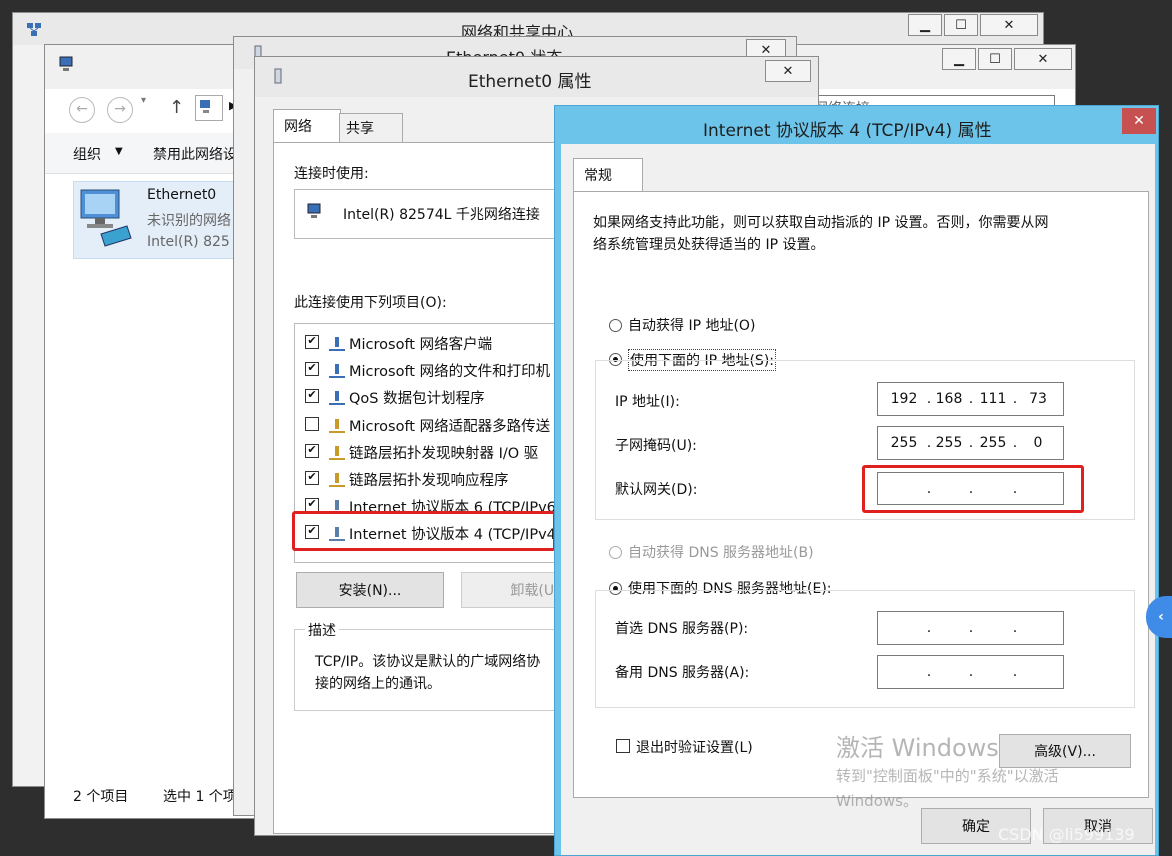  What do you see at coordinates (647, 402) in the screenshot?
I see `ip-address-label: IP 地址(I):` at bounding box center [647, 402].